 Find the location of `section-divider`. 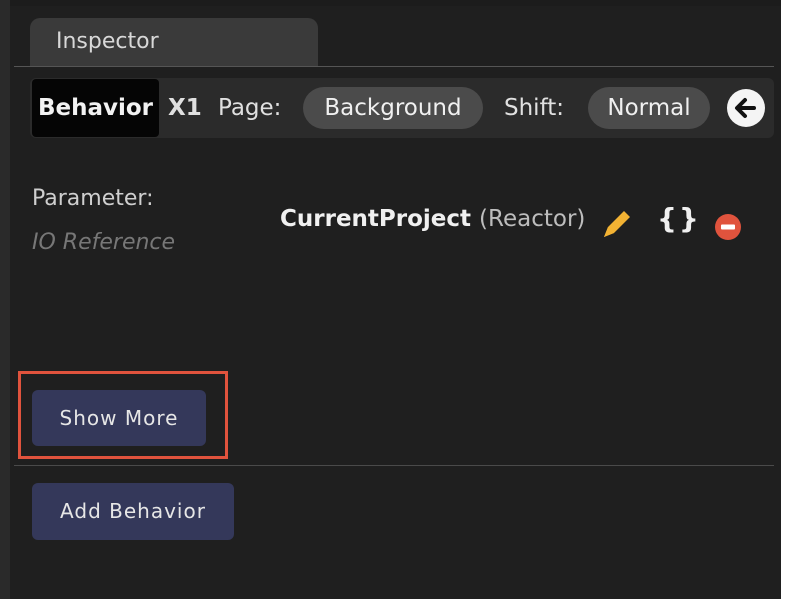

section-divider is located at coordinates (394, 465).